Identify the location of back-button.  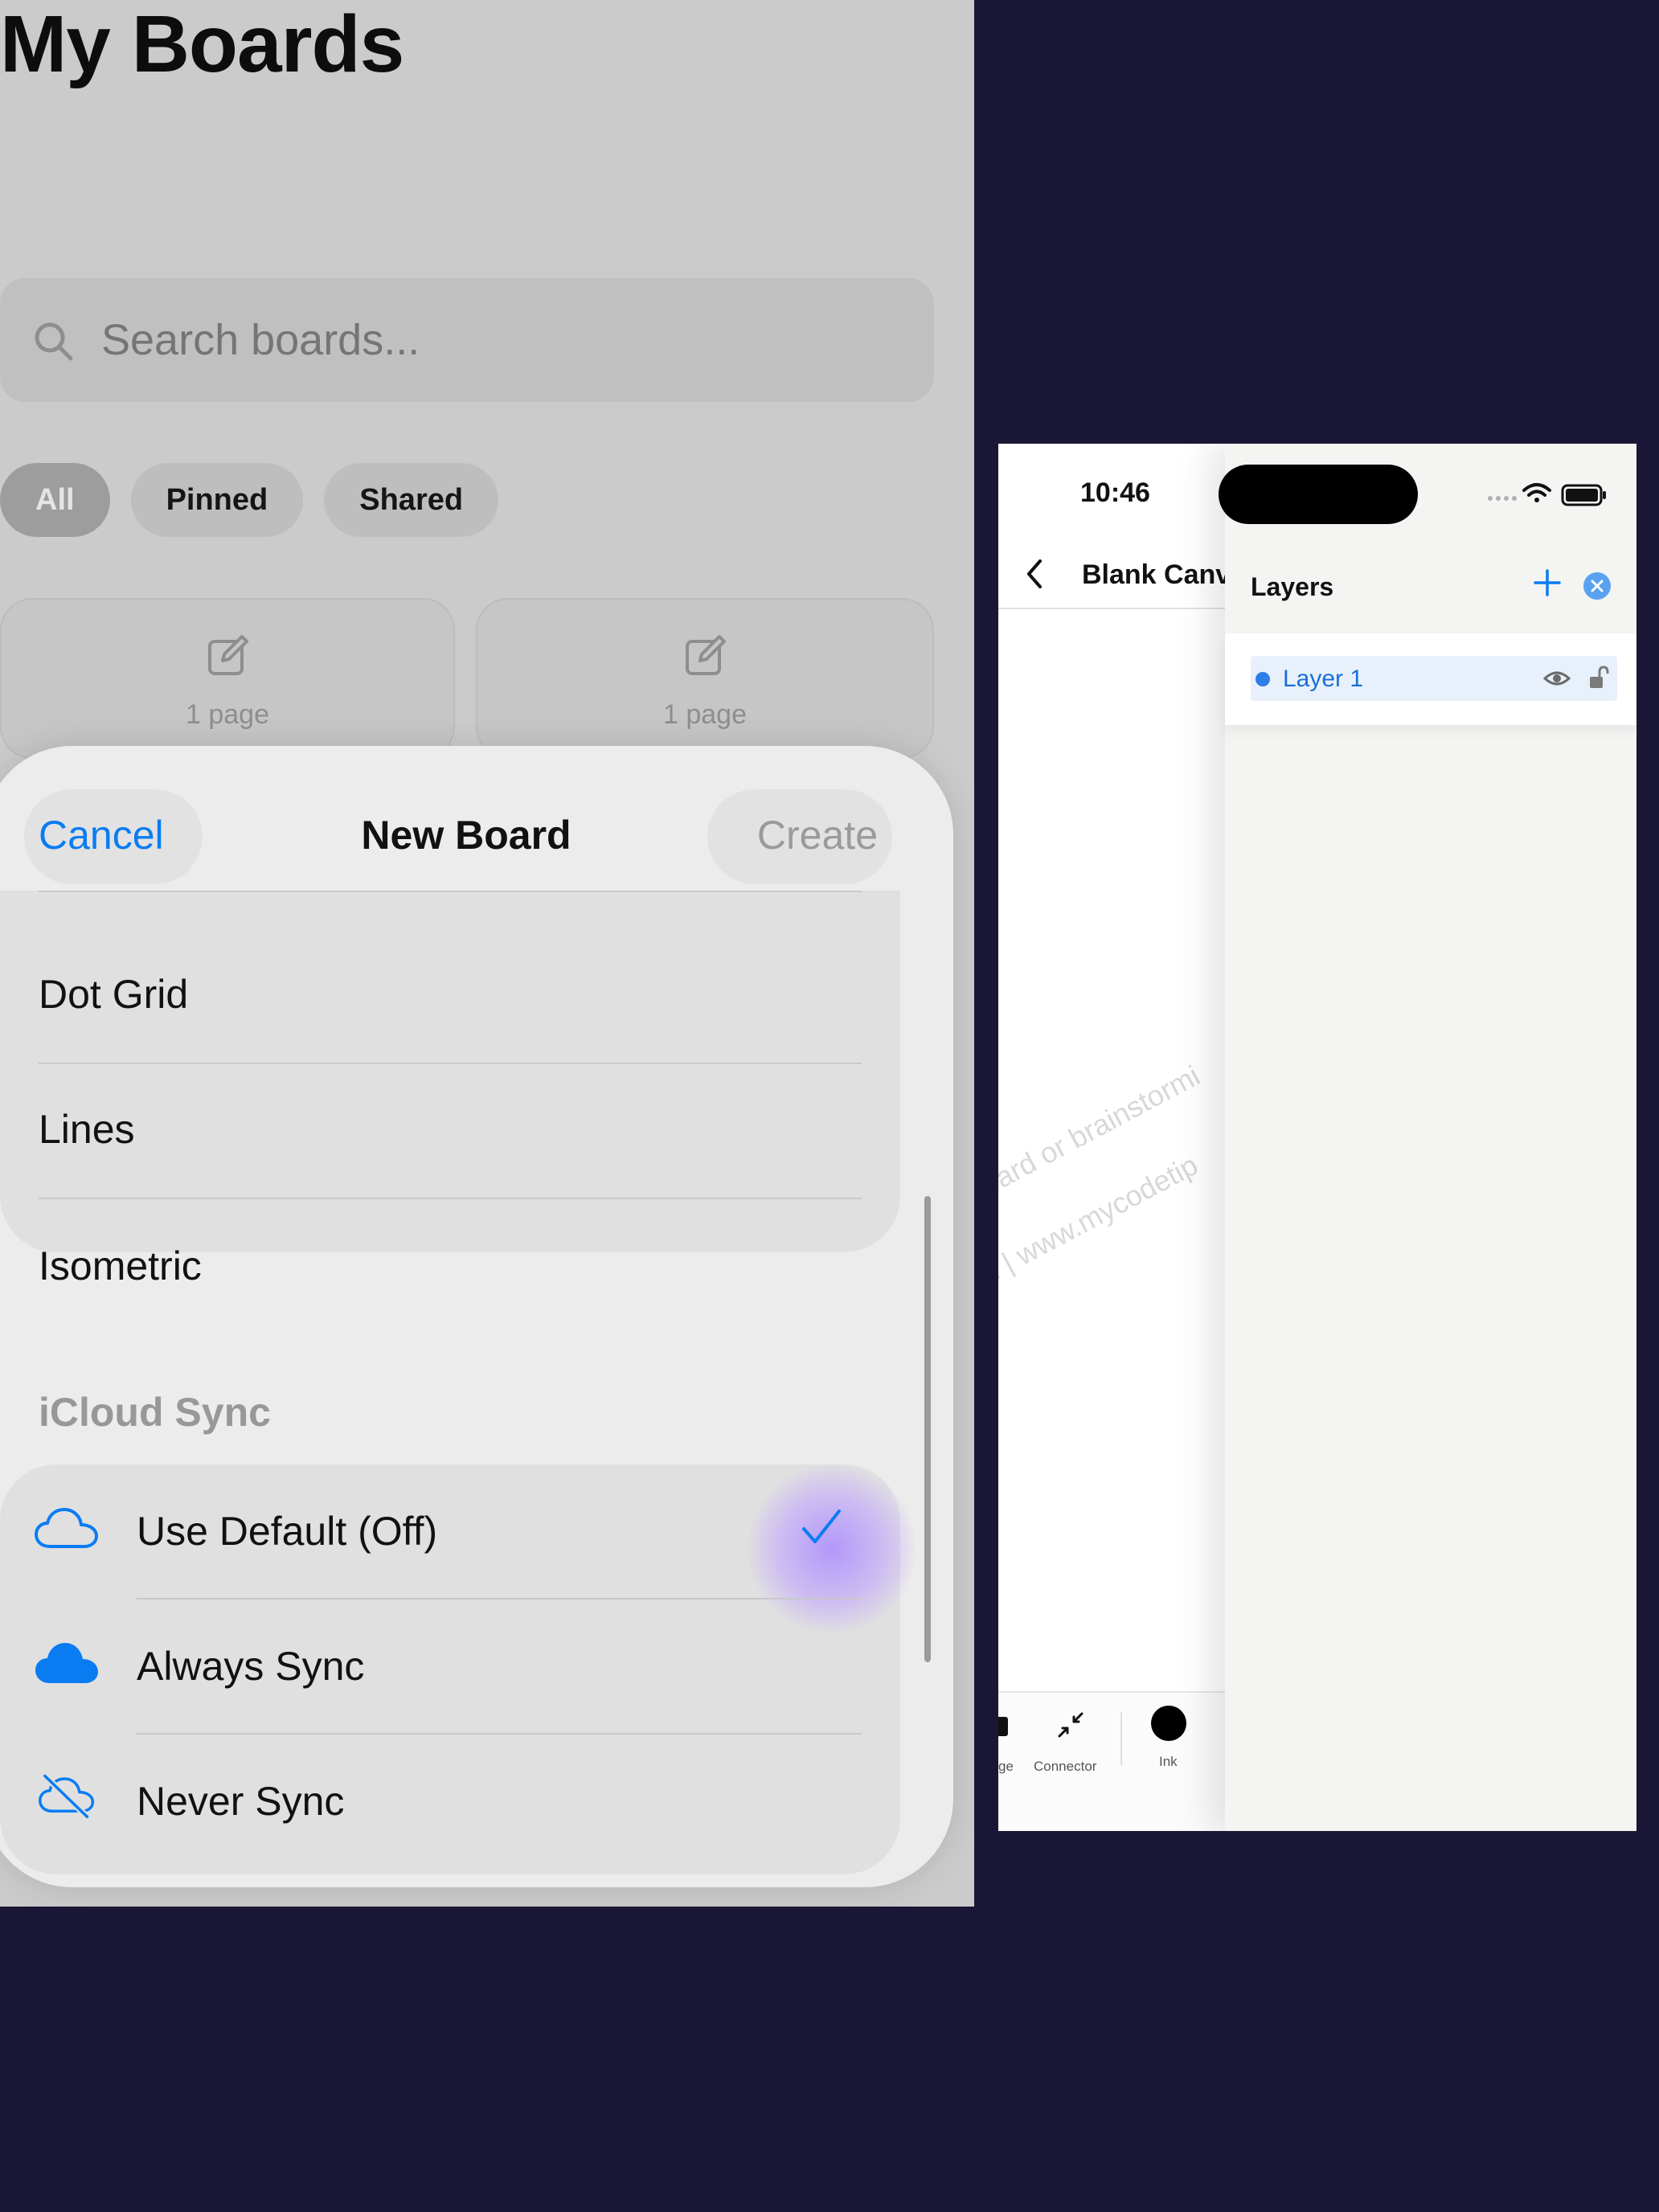
(1034, 574).